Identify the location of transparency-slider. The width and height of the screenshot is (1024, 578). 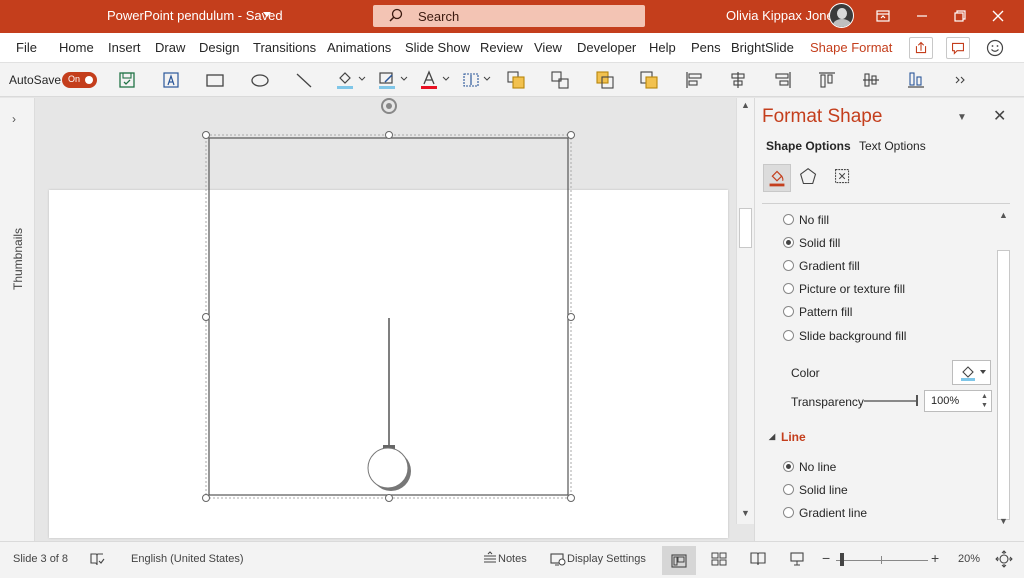
(891, 401).